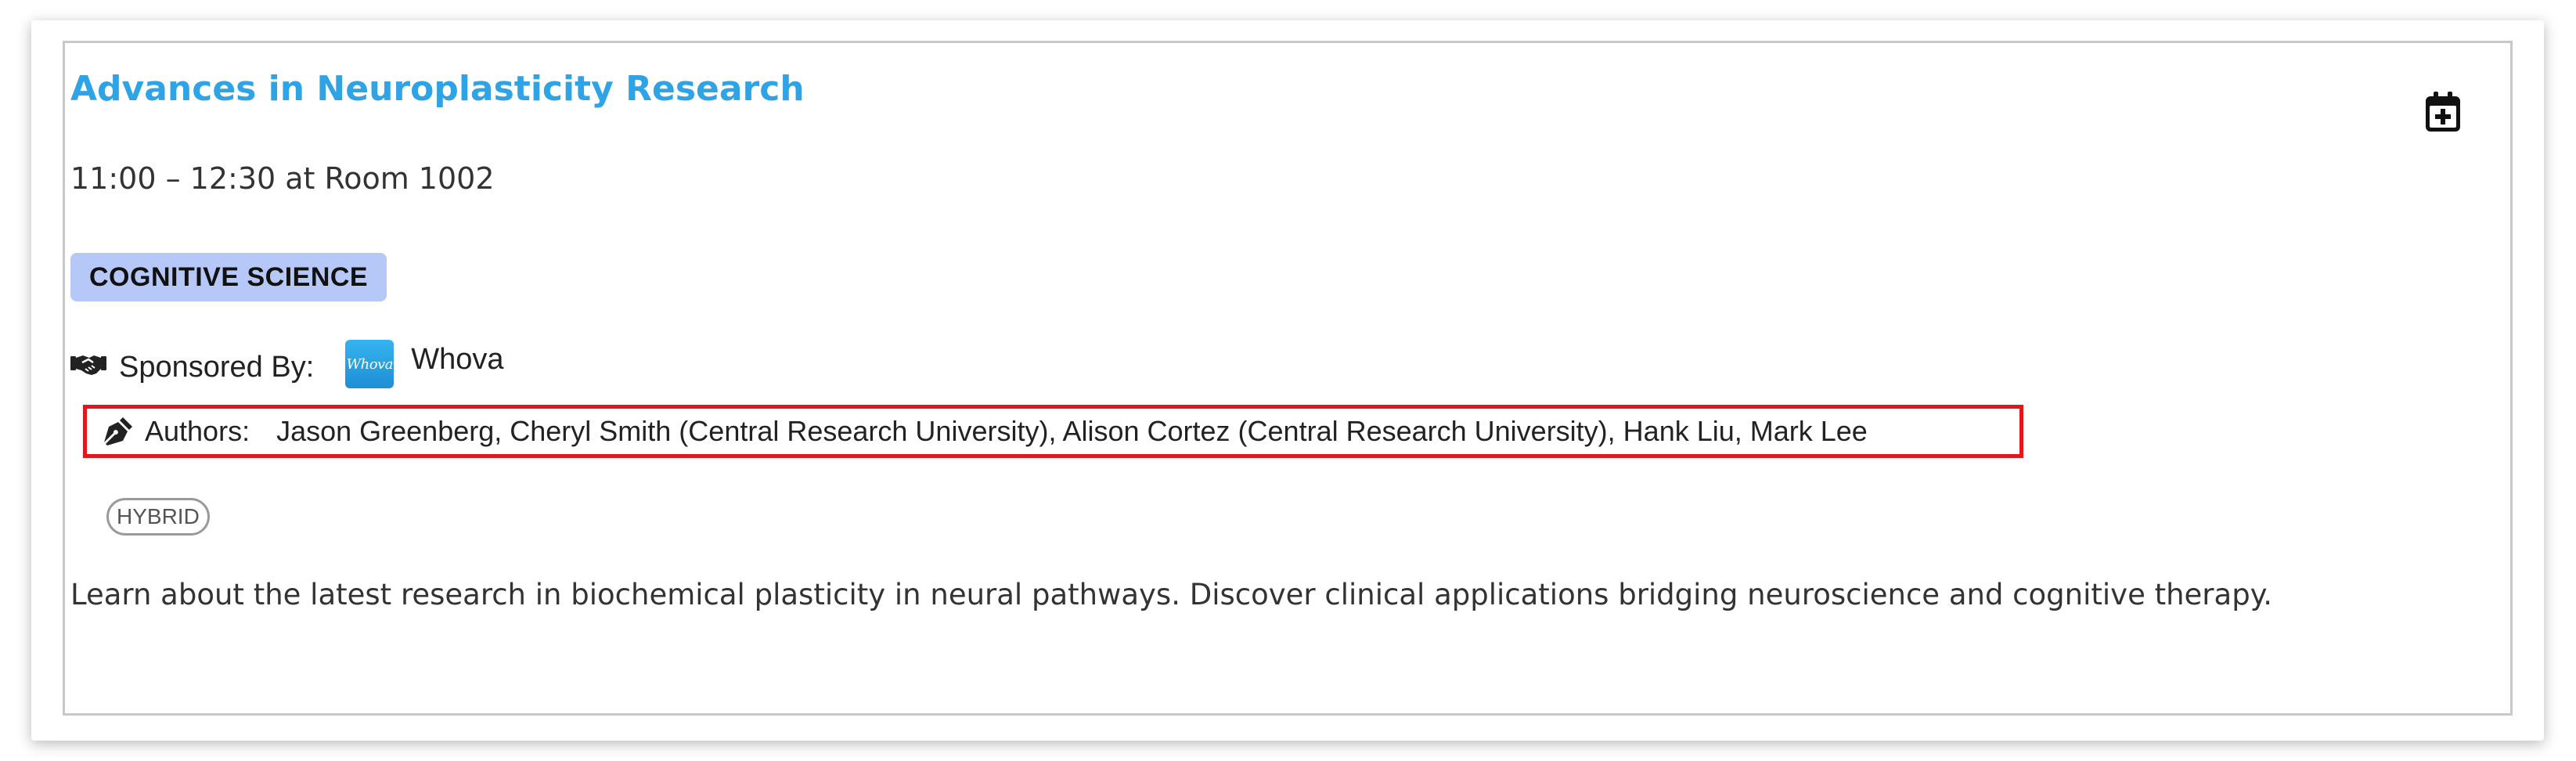  I want to click on add-to-calendar-button, so click(2443, 112).